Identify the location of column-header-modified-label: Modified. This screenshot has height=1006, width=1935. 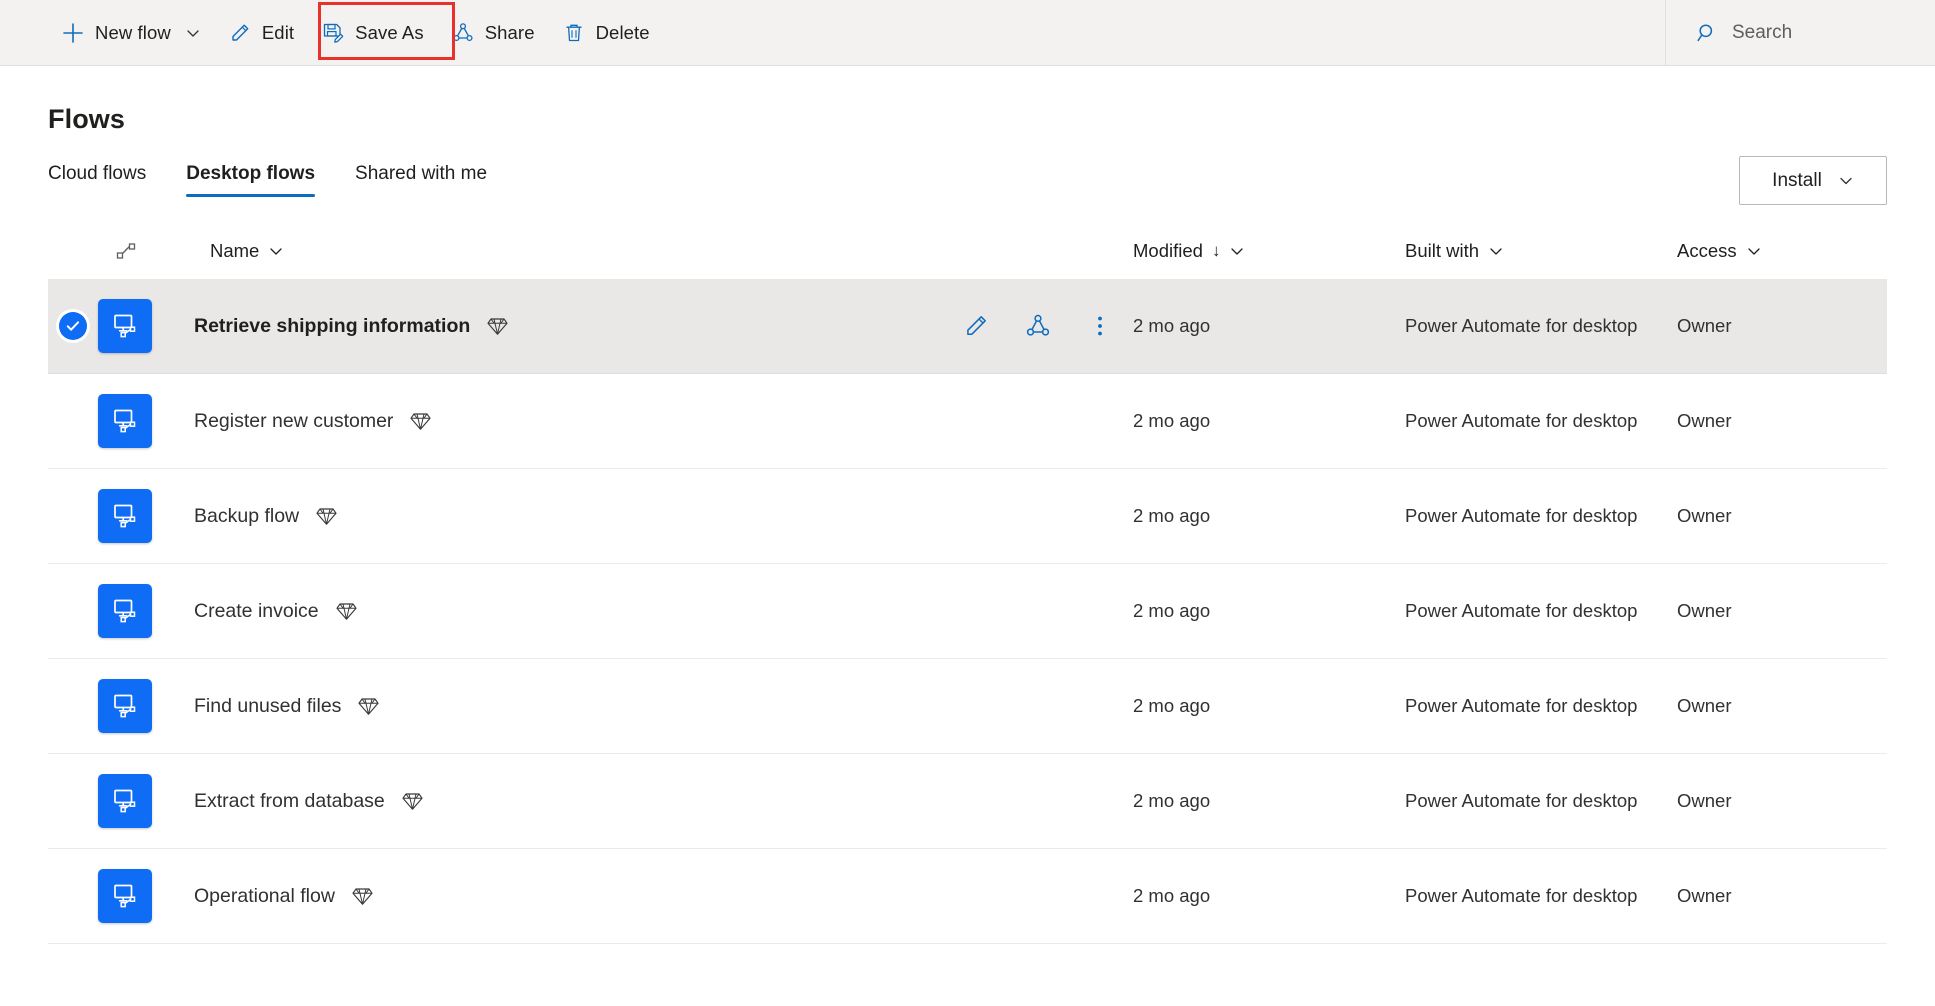
(1168, 250).